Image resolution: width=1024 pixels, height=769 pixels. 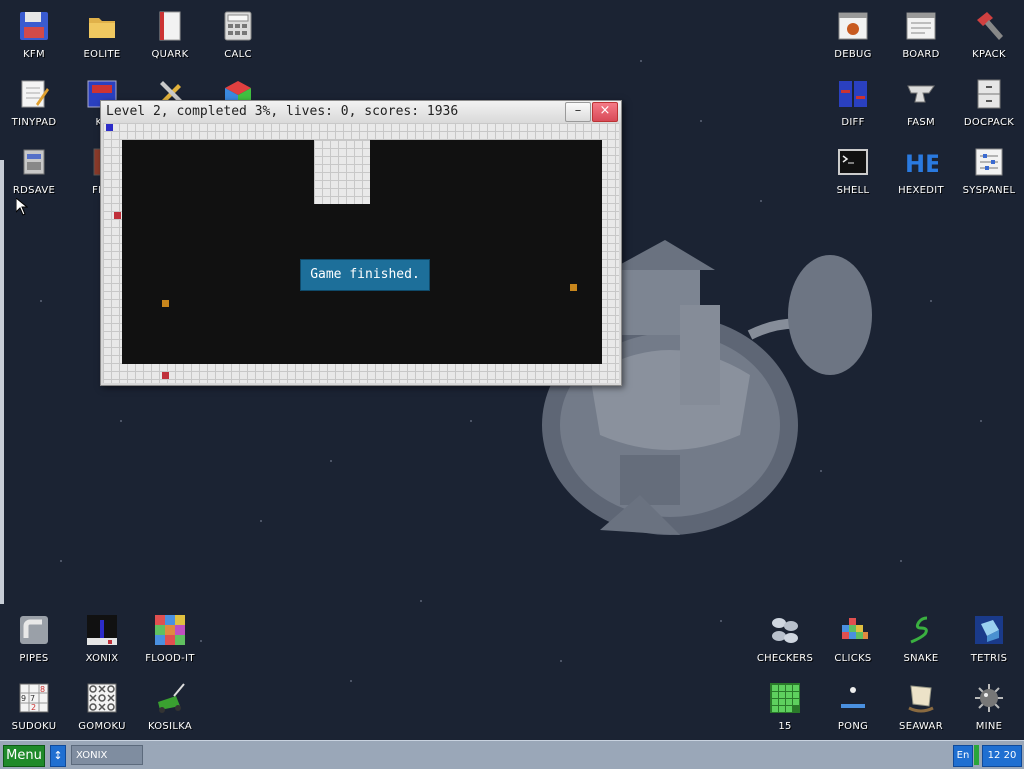 I want to click on icon-label: EOLITE, so click(x=102, y=54).